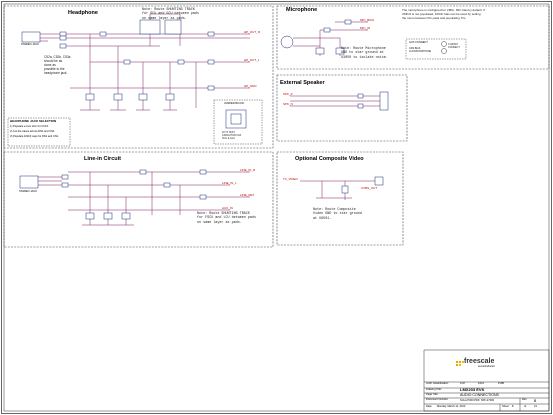  Describe the element at coordinates (535, 406) in the screenshot. I see `of-value: 21` at that location.